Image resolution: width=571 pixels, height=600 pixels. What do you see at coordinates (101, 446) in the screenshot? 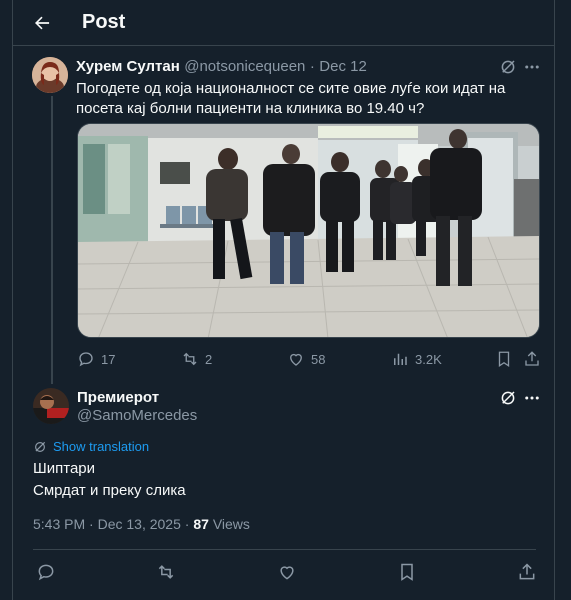
I see `show-translation-label: Show translation` at bounding box center [101, 446].